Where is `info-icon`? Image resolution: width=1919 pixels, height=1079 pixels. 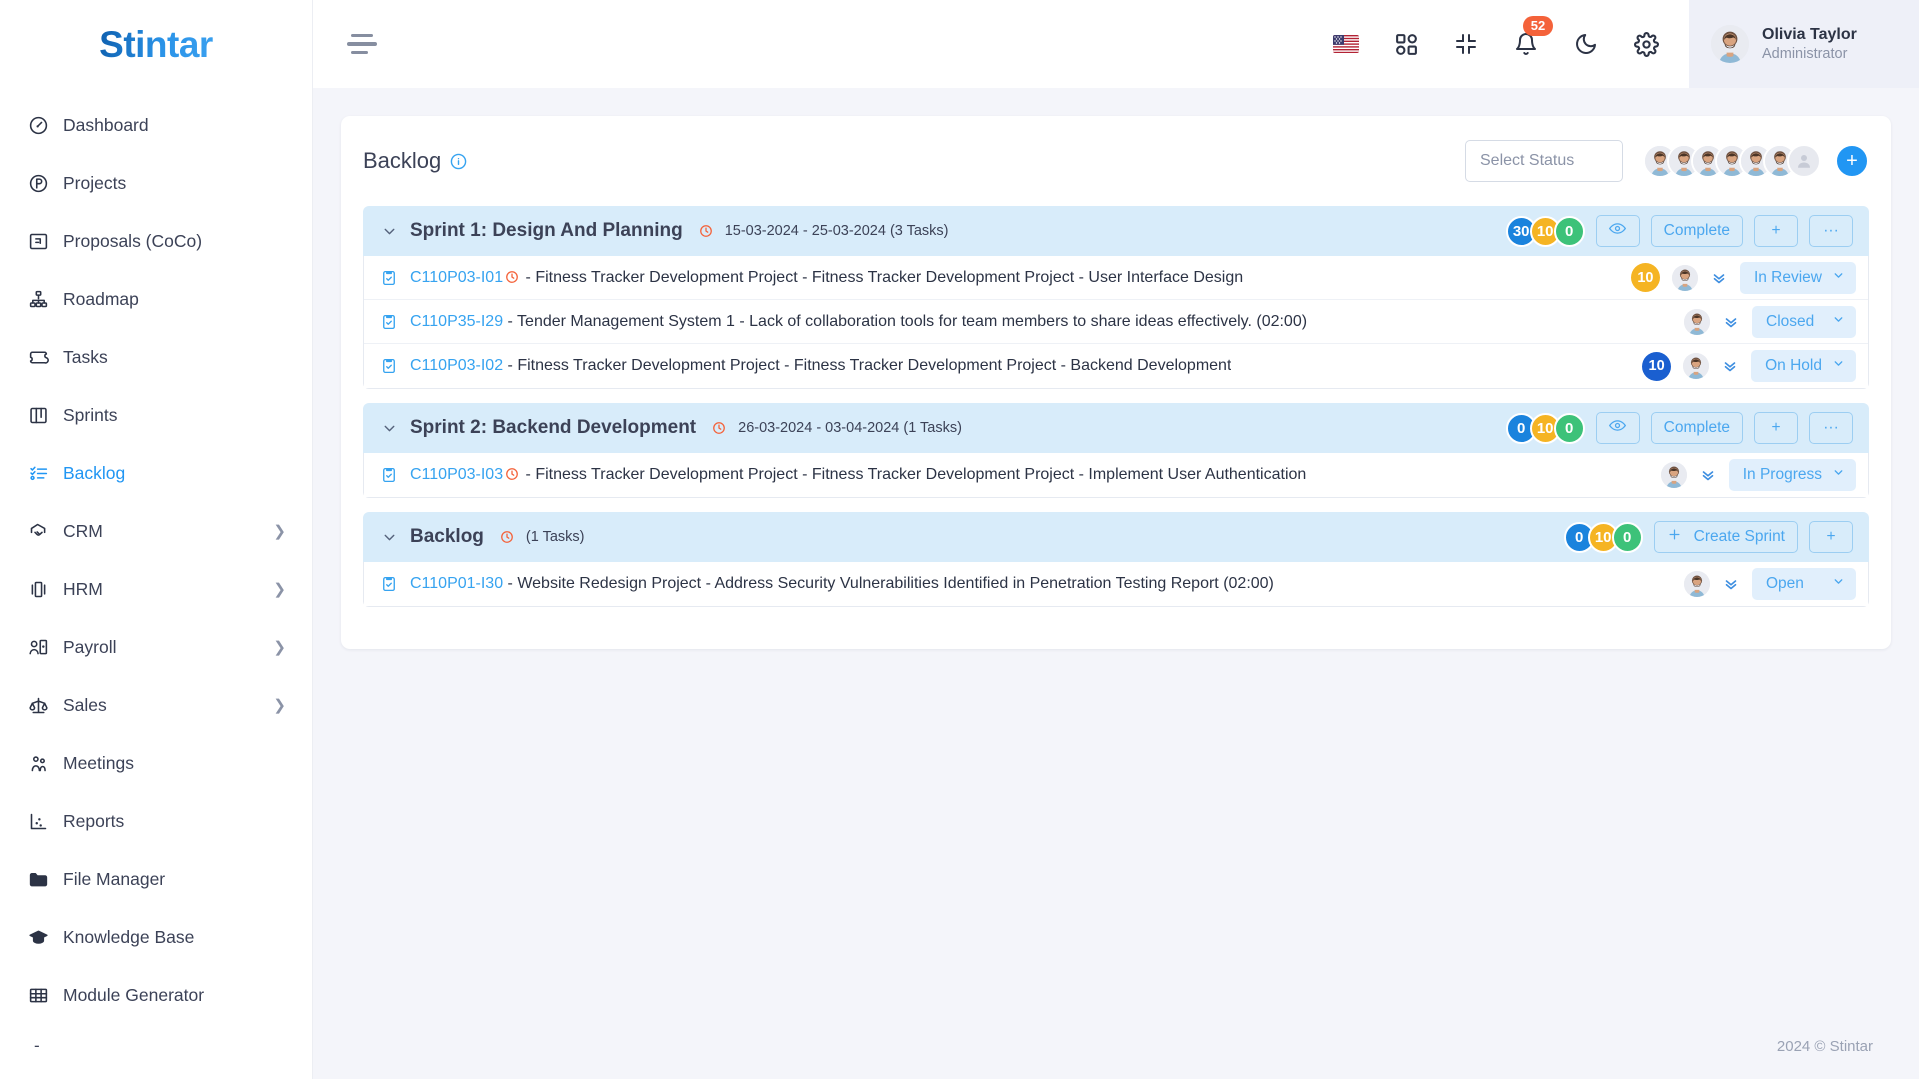 info-icon is located at coordinates (458, 161).